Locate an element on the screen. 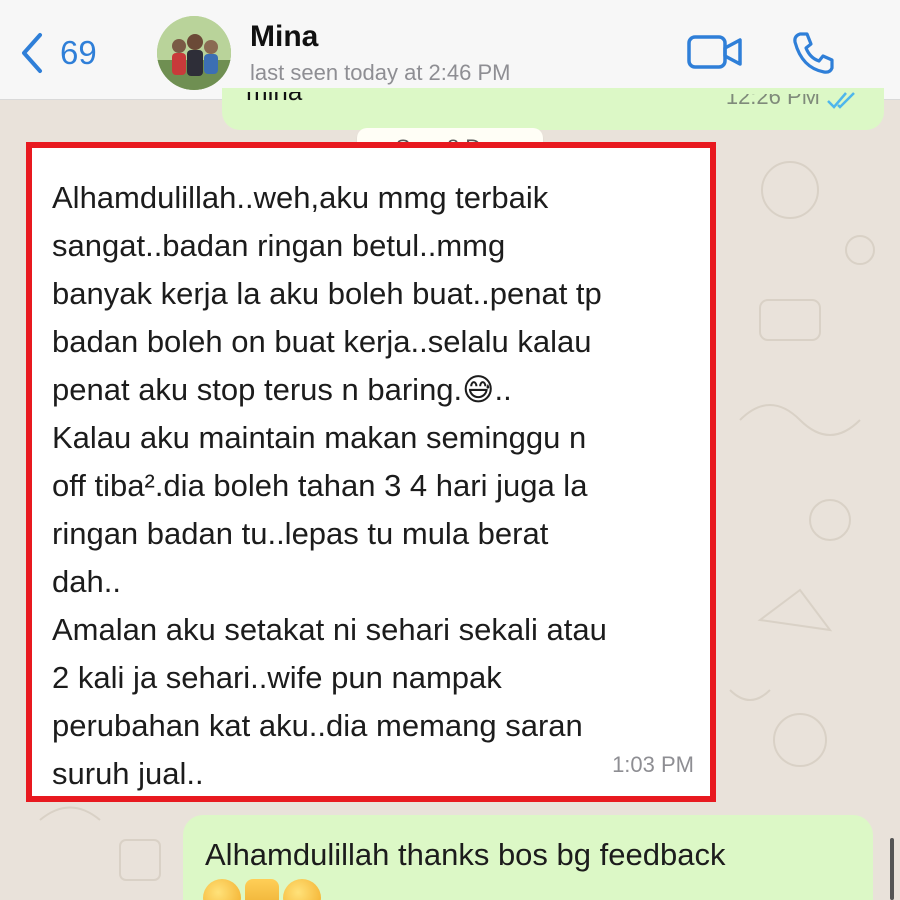 This screenshot has width=900, height=900. thumbs-up-emoji-icon is located at coordinates (262, 889).